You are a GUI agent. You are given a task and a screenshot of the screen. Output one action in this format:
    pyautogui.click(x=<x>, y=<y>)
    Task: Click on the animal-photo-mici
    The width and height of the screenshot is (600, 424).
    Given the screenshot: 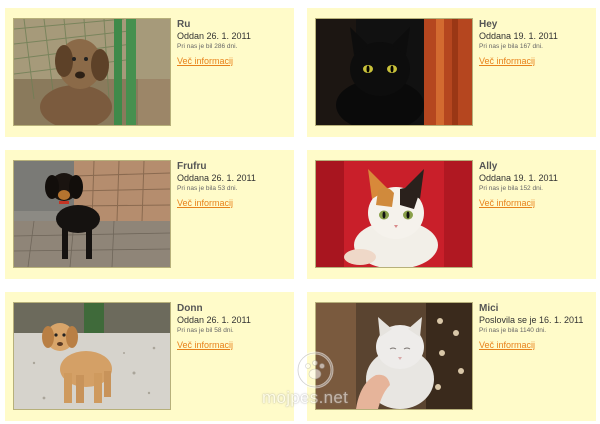 What is the action you would take?
    pyautogui.click(x=394, y=356)
    